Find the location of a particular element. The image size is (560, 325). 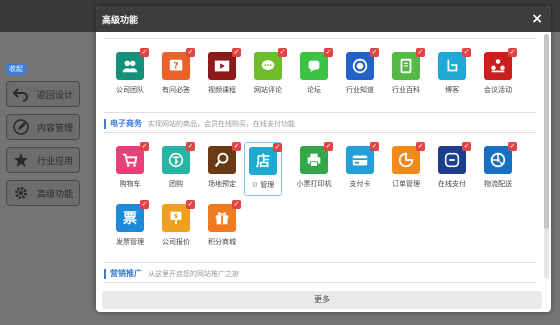

side-button-industry: 行业应用 is located at coordinates (43, 160).